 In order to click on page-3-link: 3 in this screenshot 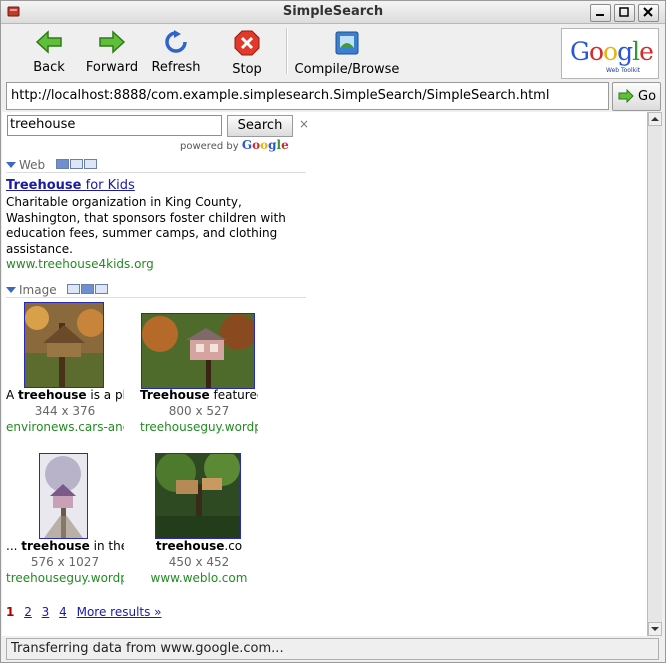, I will do `click(46, 612)`.